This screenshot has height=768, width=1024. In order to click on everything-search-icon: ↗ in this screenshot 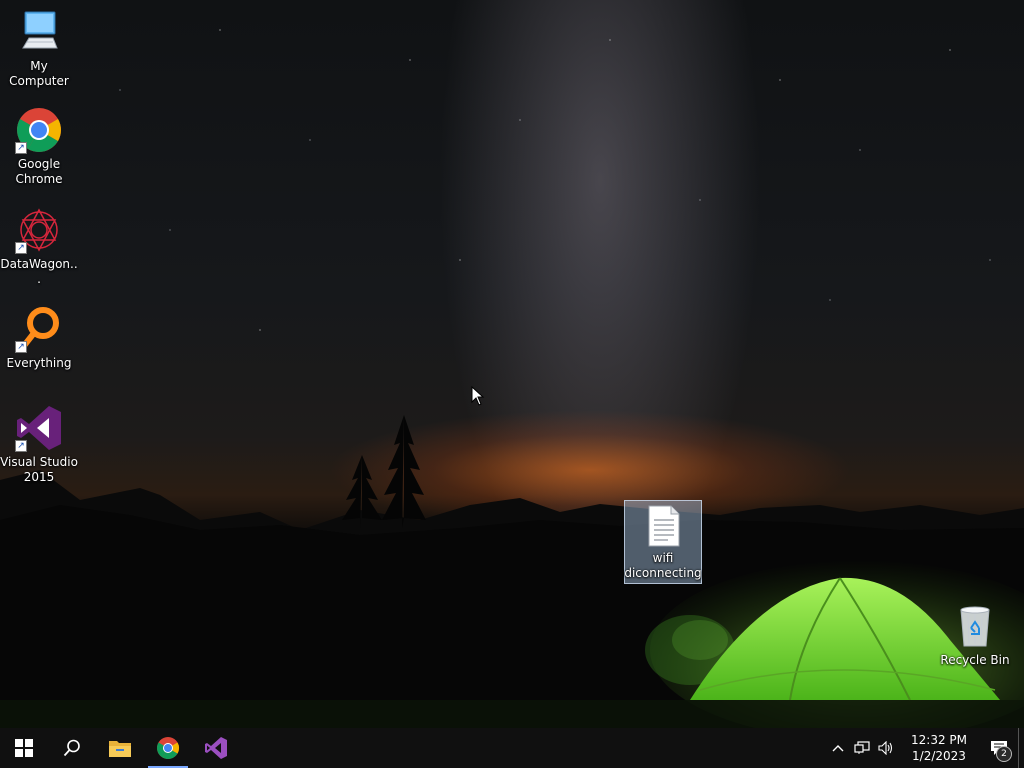, I will do `click(39, 329)`.